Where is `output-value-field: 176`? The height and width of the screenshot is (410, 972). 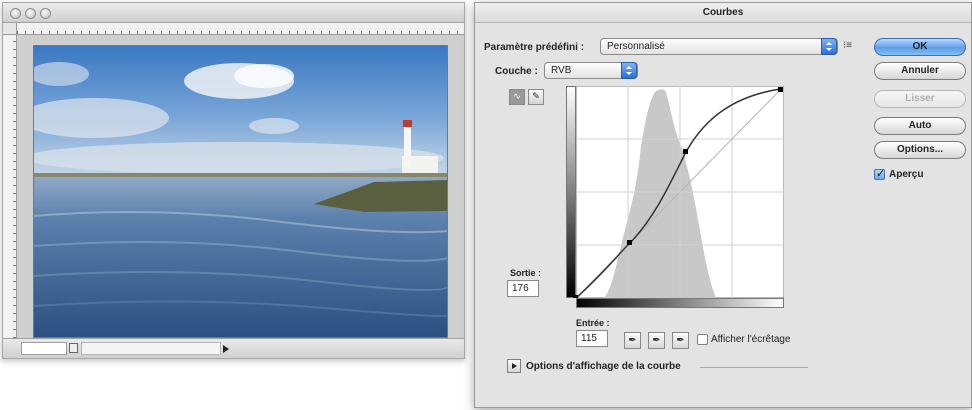
output-value-field: 176 is located at coordinates (523, 288).